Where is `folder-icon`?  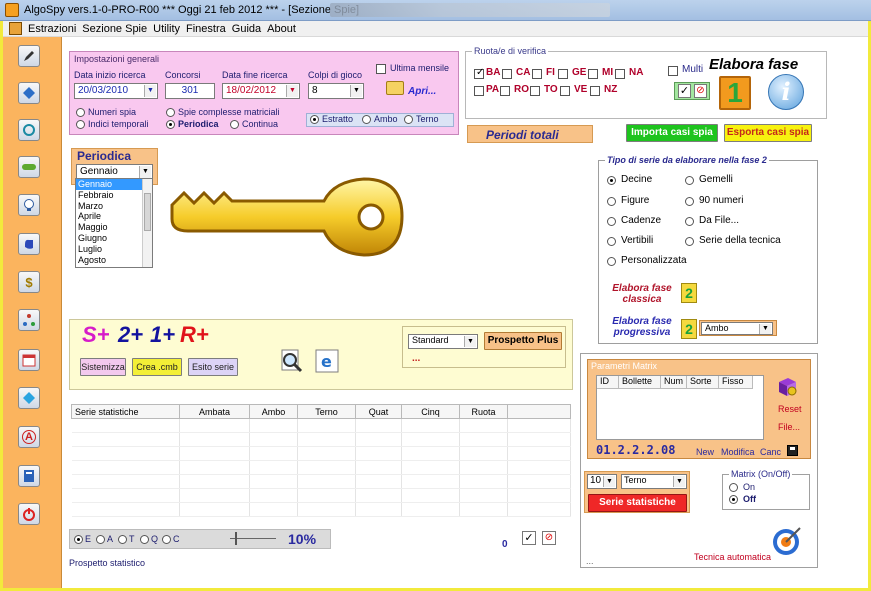 folder-icon is located at coordinates (395, 88).